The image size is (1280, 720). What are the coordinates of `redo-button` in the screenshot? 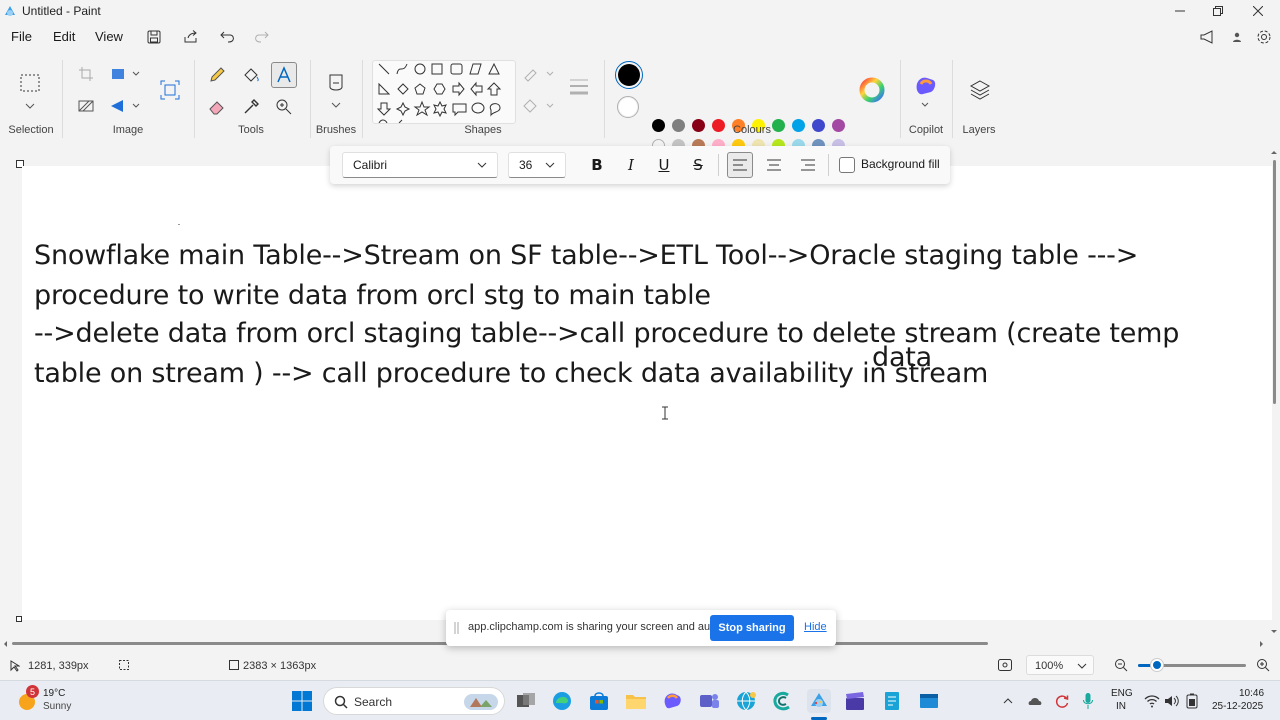 It's located at (261, 37).